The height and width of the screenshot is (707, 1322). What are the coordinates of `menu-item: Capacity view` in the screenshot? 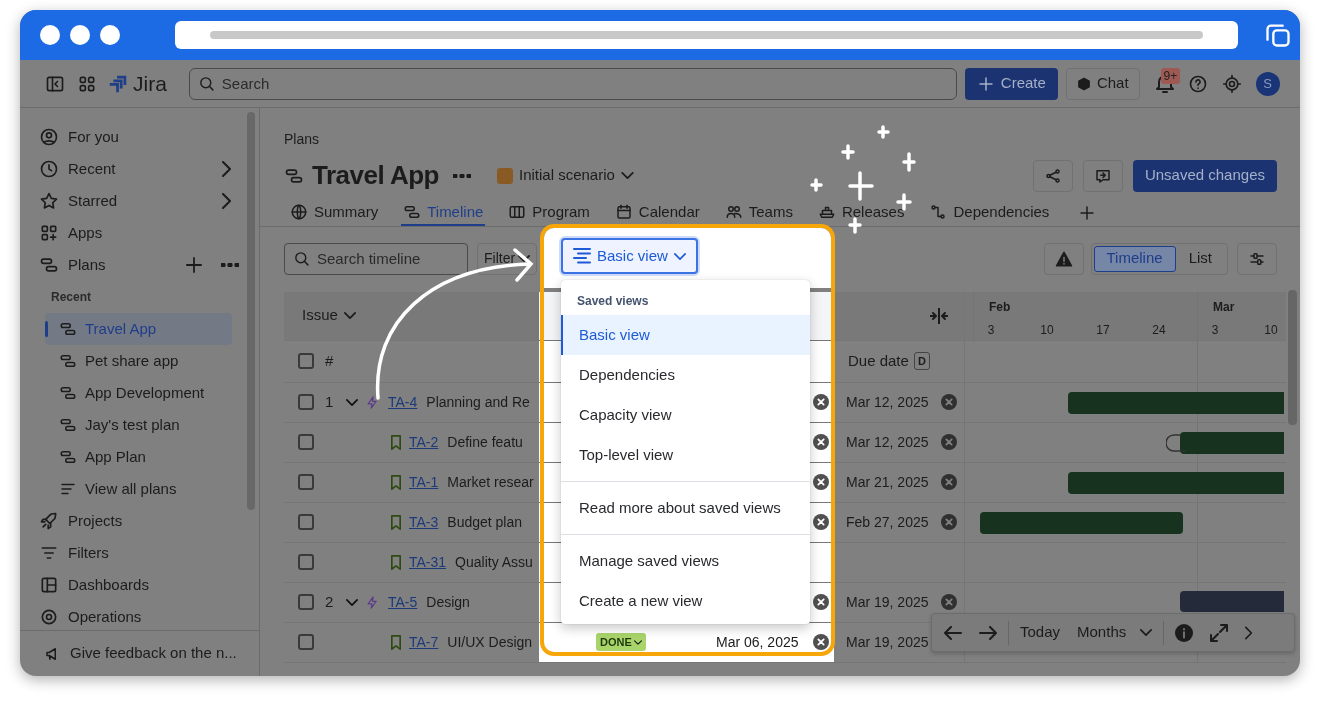 It's located at (685, 415).